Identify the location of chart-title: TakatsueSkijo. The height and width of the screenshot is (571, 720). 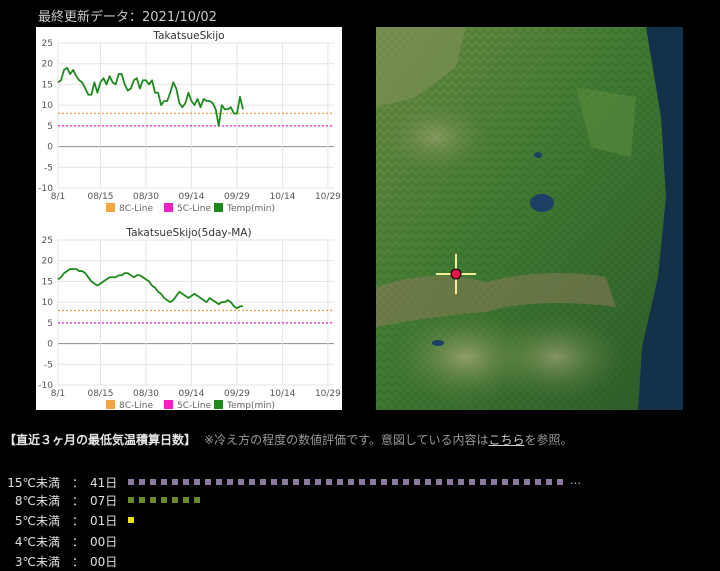
(188, 36).